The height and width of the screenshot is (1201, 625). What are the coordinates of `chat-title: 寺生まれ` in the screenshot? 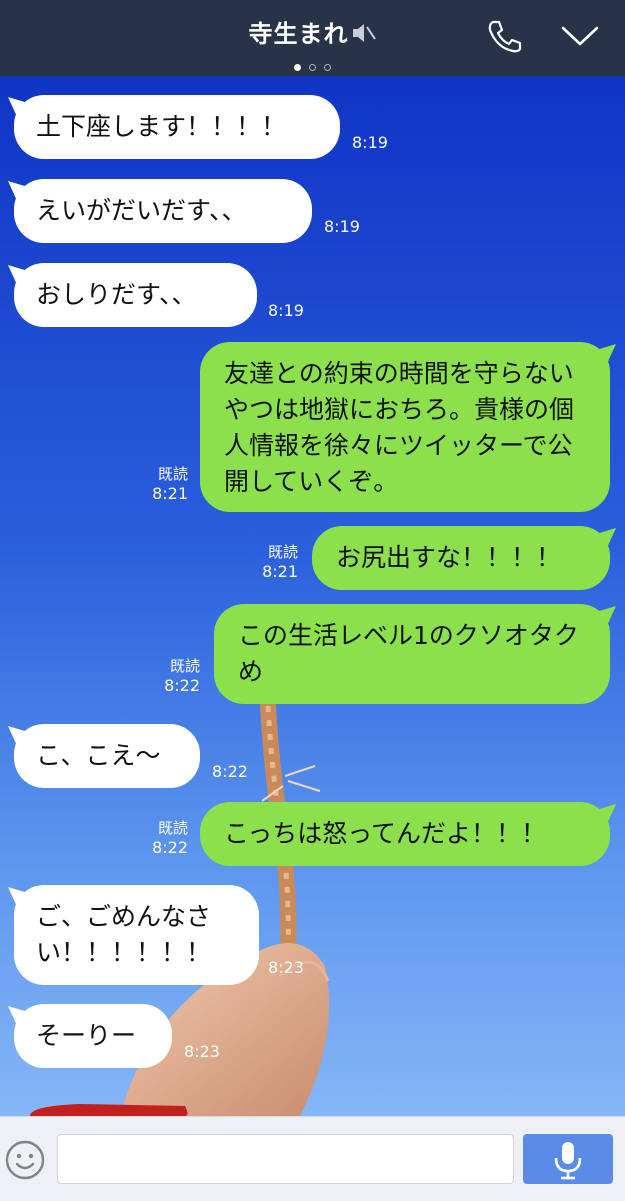 It's located at (299, 34).